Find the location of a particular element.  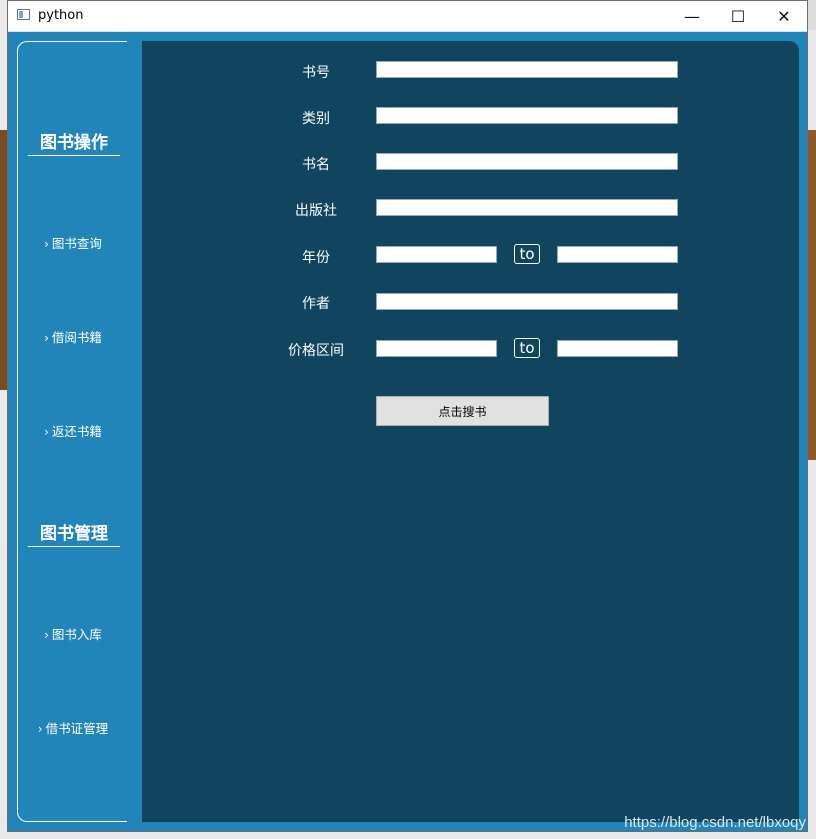

sidebar: 图书操作 › 图书查询 › 借阅书籍 › 返还书籍 图书管理 › 图书入库 › 借书证管理 is located at coordinates (72, 431).